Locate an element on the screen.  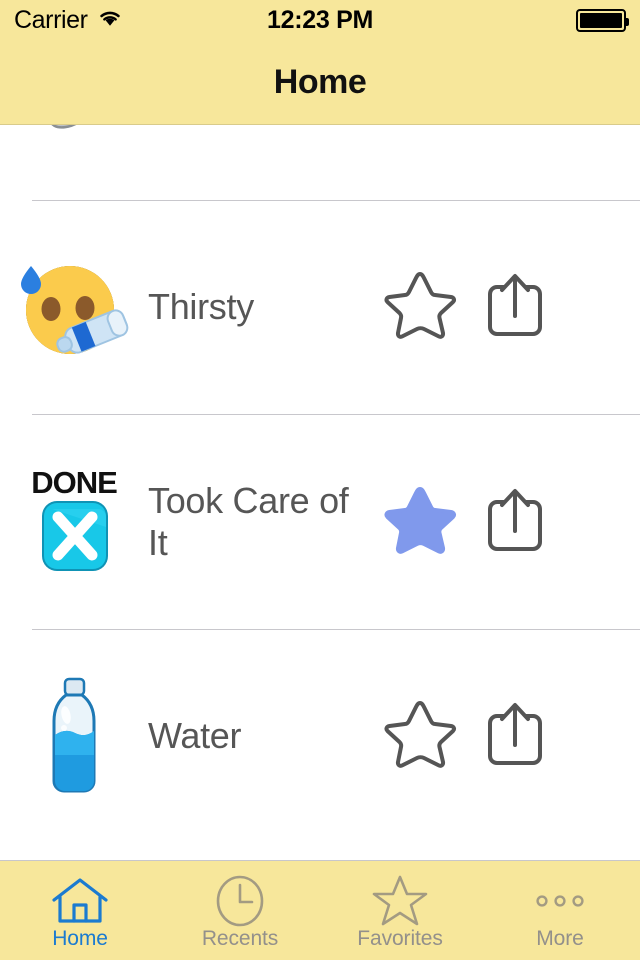
list-item-label: Water is located at coordinates (195, 736).